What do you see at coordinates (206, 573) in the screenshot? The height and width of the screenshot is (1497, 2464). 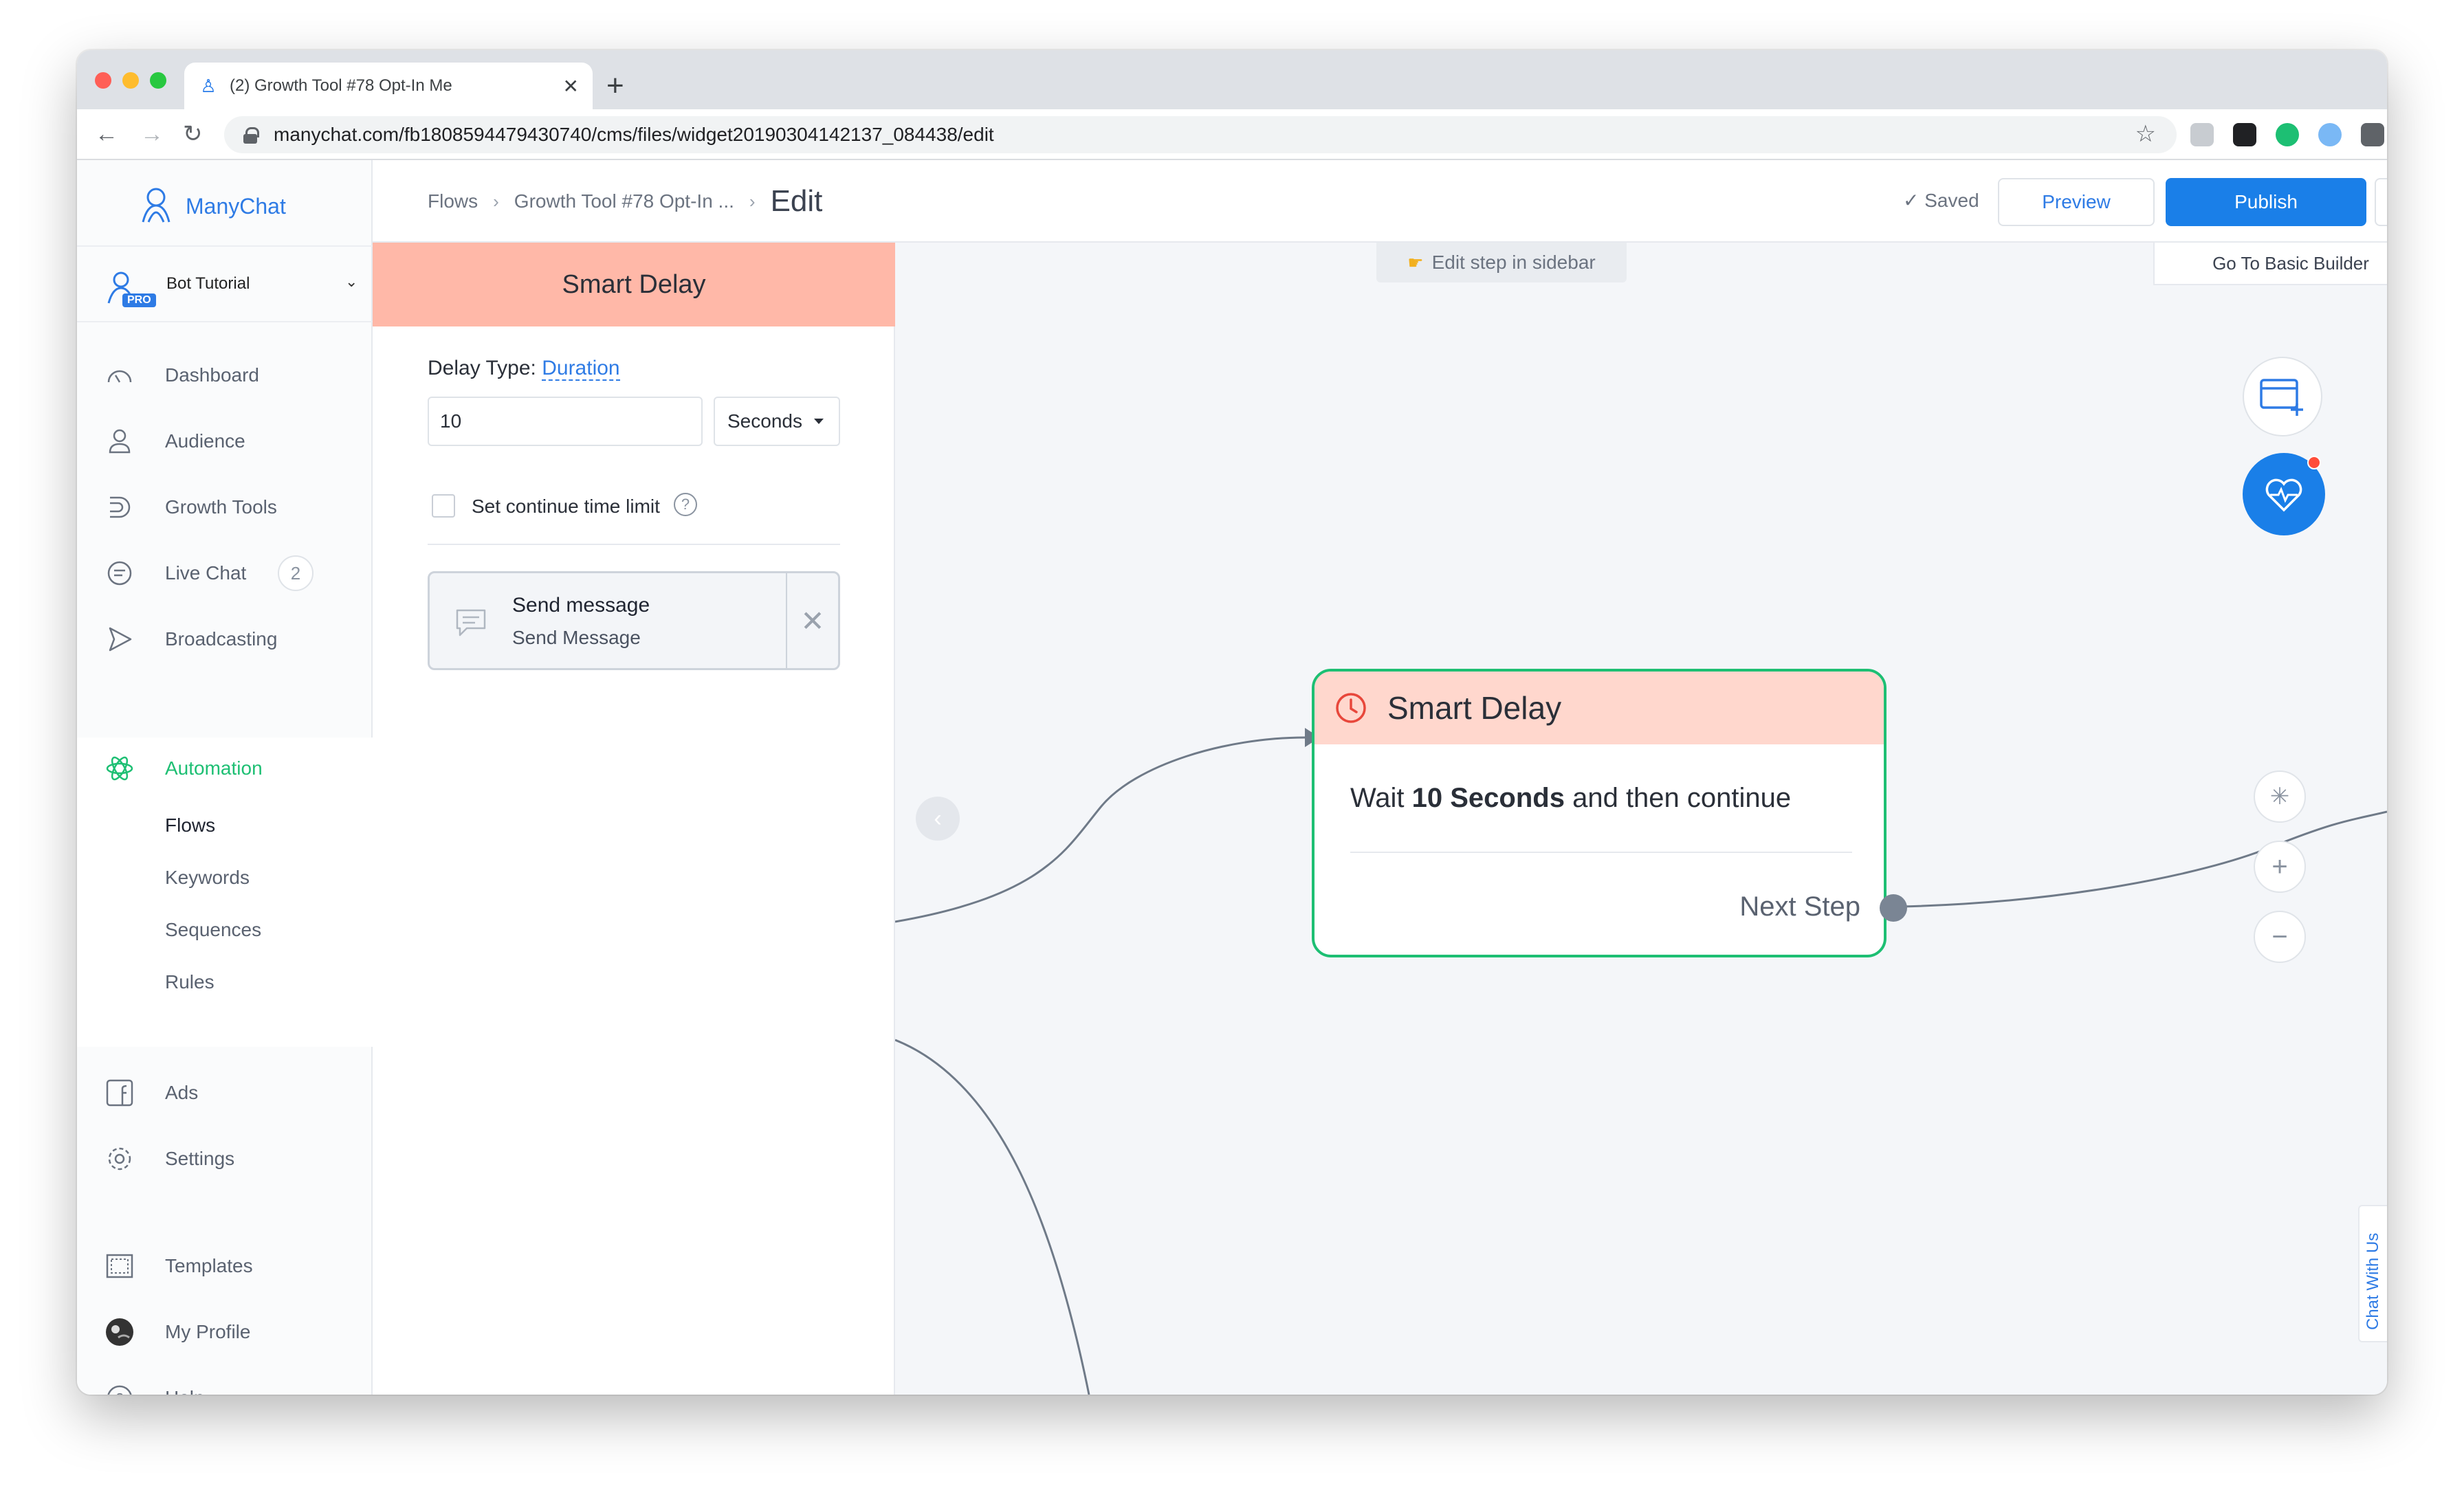 I see `sidebar-item-label: Live Chat` at bounding box center [206, 573].